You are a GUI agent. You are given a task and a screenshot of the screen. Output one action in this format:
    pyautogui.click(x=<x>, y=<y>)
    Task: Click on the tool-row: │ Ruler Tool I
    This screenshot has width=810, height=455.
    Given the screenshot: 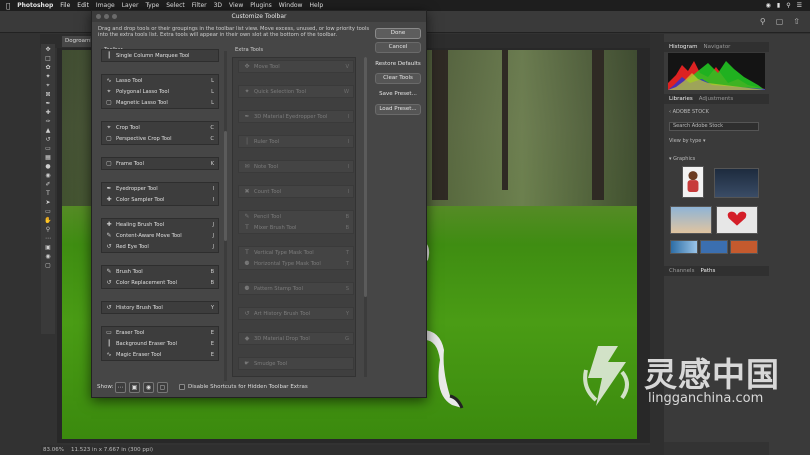 What is the action you would take?
    pyautogui.click(x=296, y=141)
    